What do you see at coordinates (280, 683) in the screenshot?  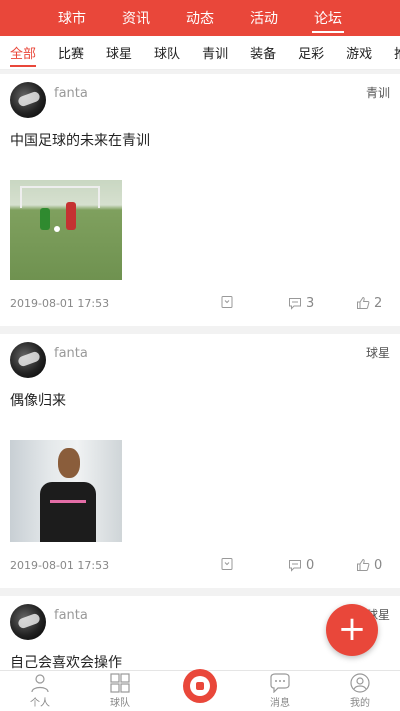 I see `message-icon` at bounding box center [280, 683].